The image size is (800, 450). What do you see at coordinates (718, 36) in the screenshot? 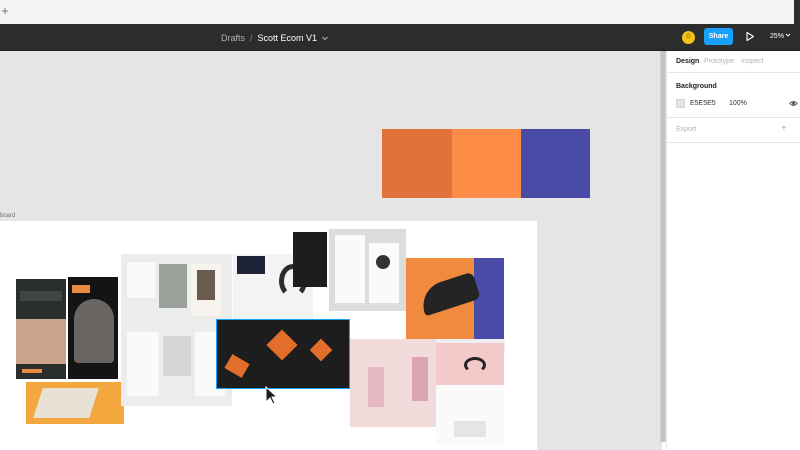
I see `share-button: Share` at bounding box center [718, 36].